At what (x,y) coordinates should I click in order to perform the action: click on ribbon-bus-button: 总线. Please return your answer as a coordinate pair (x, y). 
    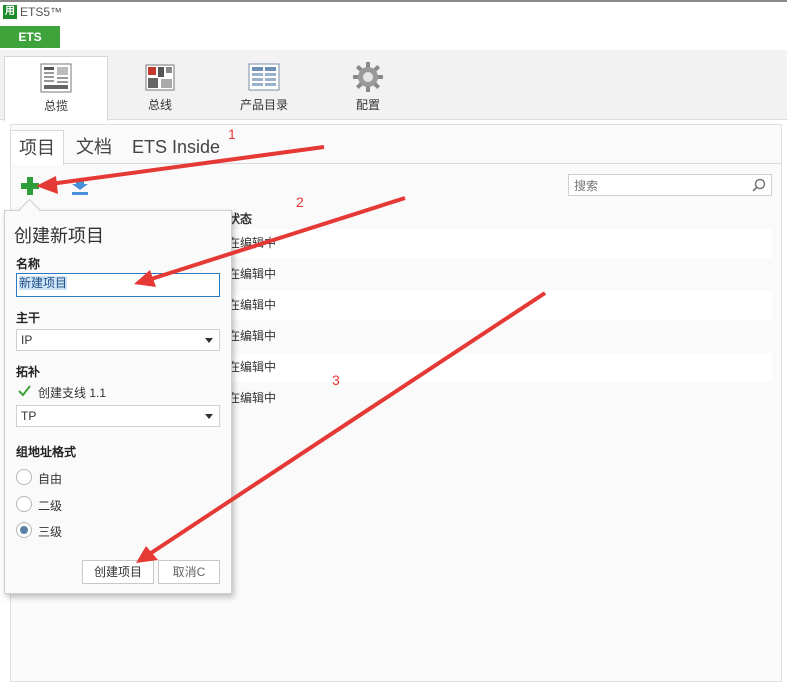
    Looking at the image, I should click on (160, 88).